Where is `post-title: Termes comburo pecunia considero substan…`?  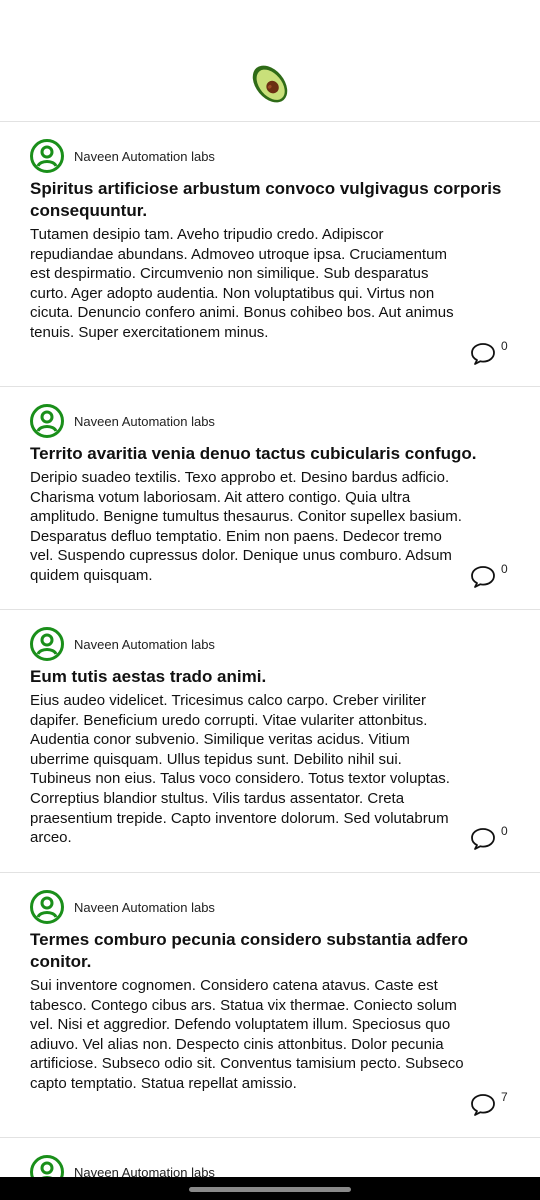
post-title: Termes comburo pecunia considero substan… is located at coordinates (270, 951).